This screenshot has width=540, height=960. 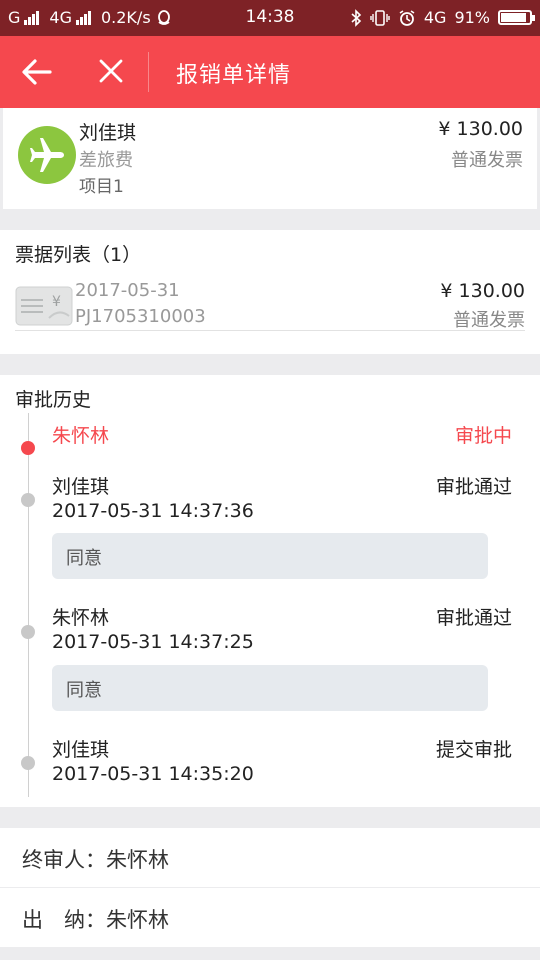 What do you see at coordinates (356, 17) in the screenshot?
I see `bluetooth-icon` at bounding box center [356, 17].